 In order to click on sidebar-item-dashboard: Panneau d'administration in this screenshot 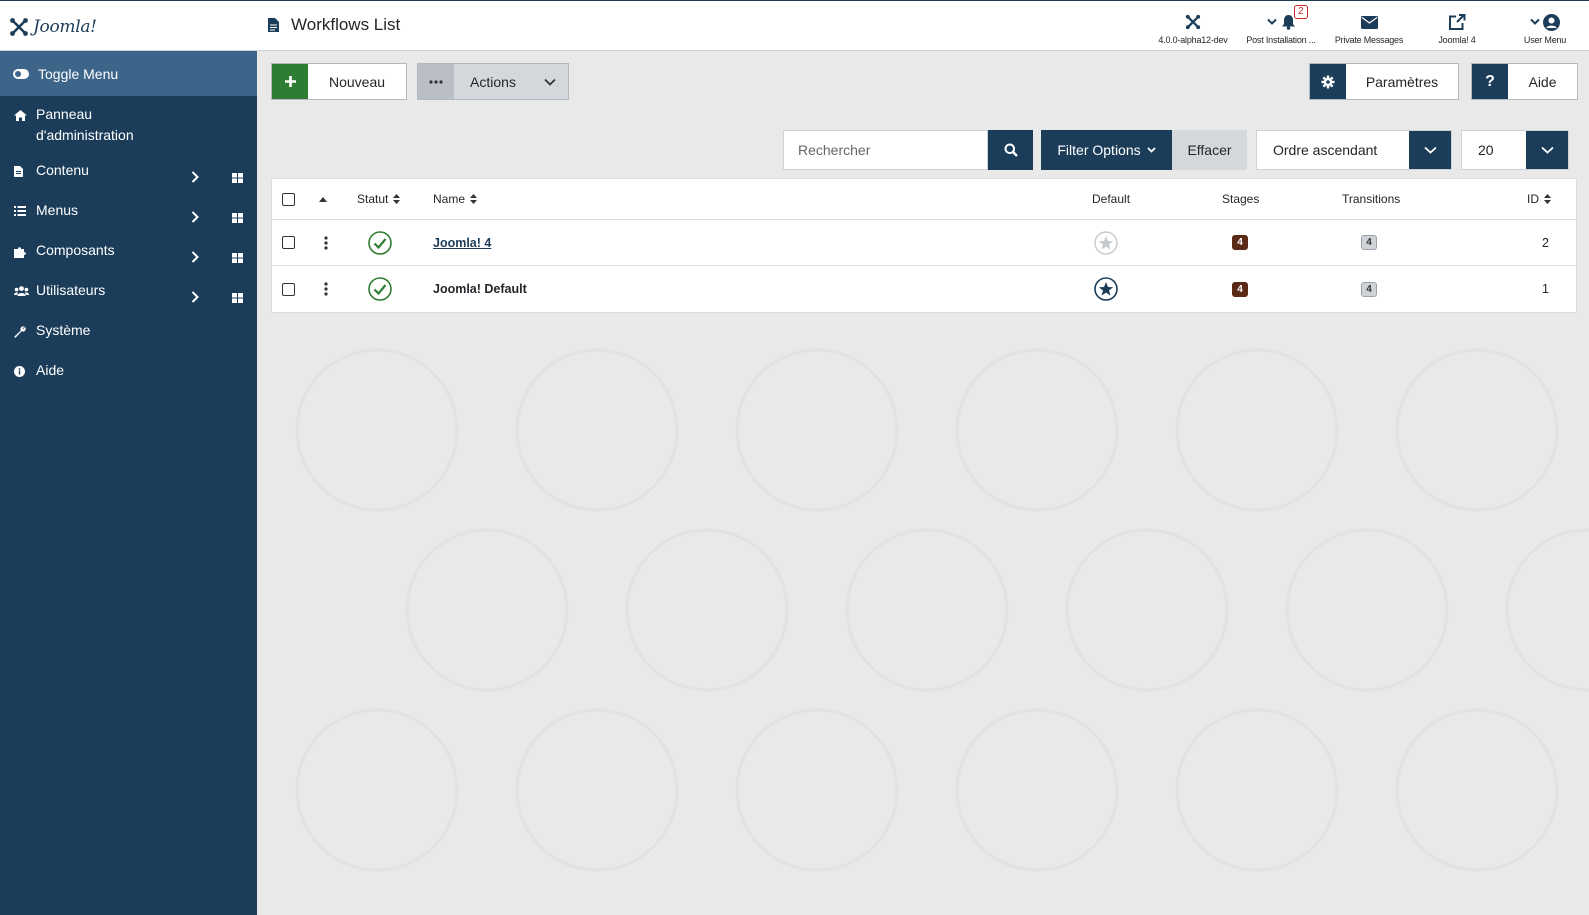, I will do `click(128, 125)`.